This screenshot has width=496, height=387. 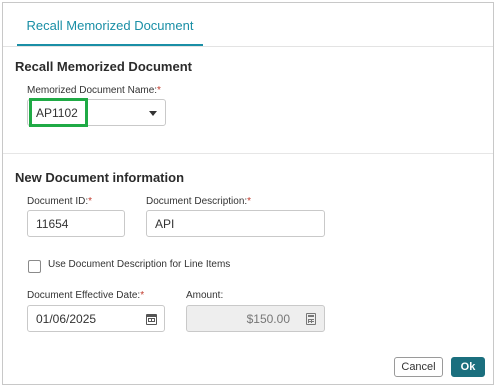 I want to click on use-description-checkbox-label: Use Document Description for Line Items, so click(x=139, y=264).